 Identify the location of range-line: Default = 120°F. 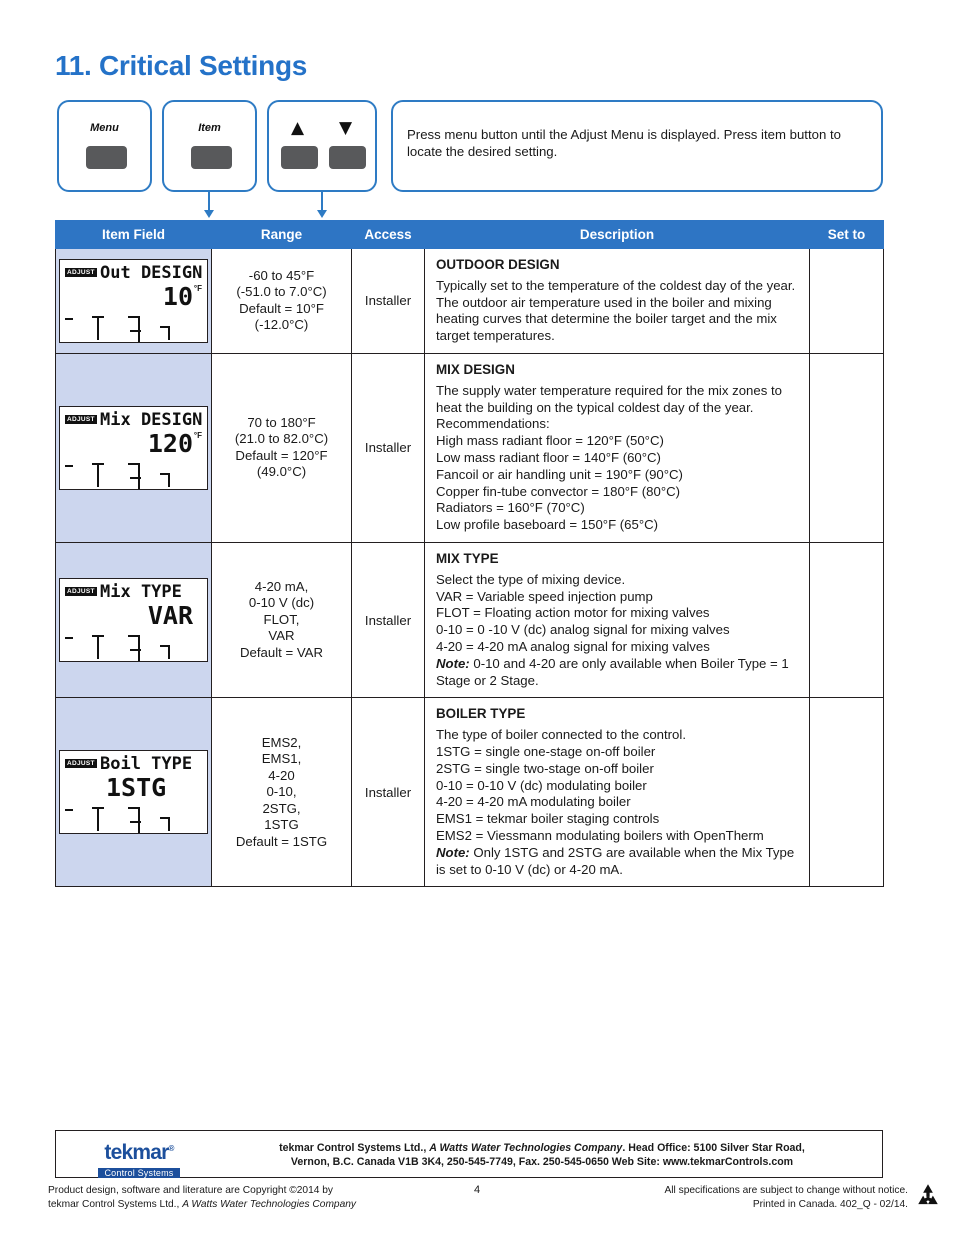
(281, 455).